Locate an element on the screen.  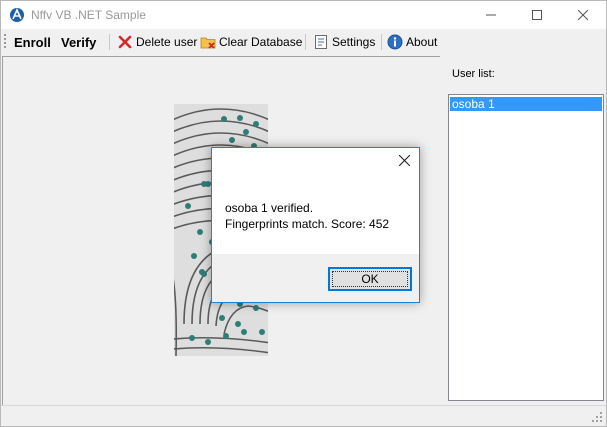
verify-label: Verify is located at coordinates (79, 42).